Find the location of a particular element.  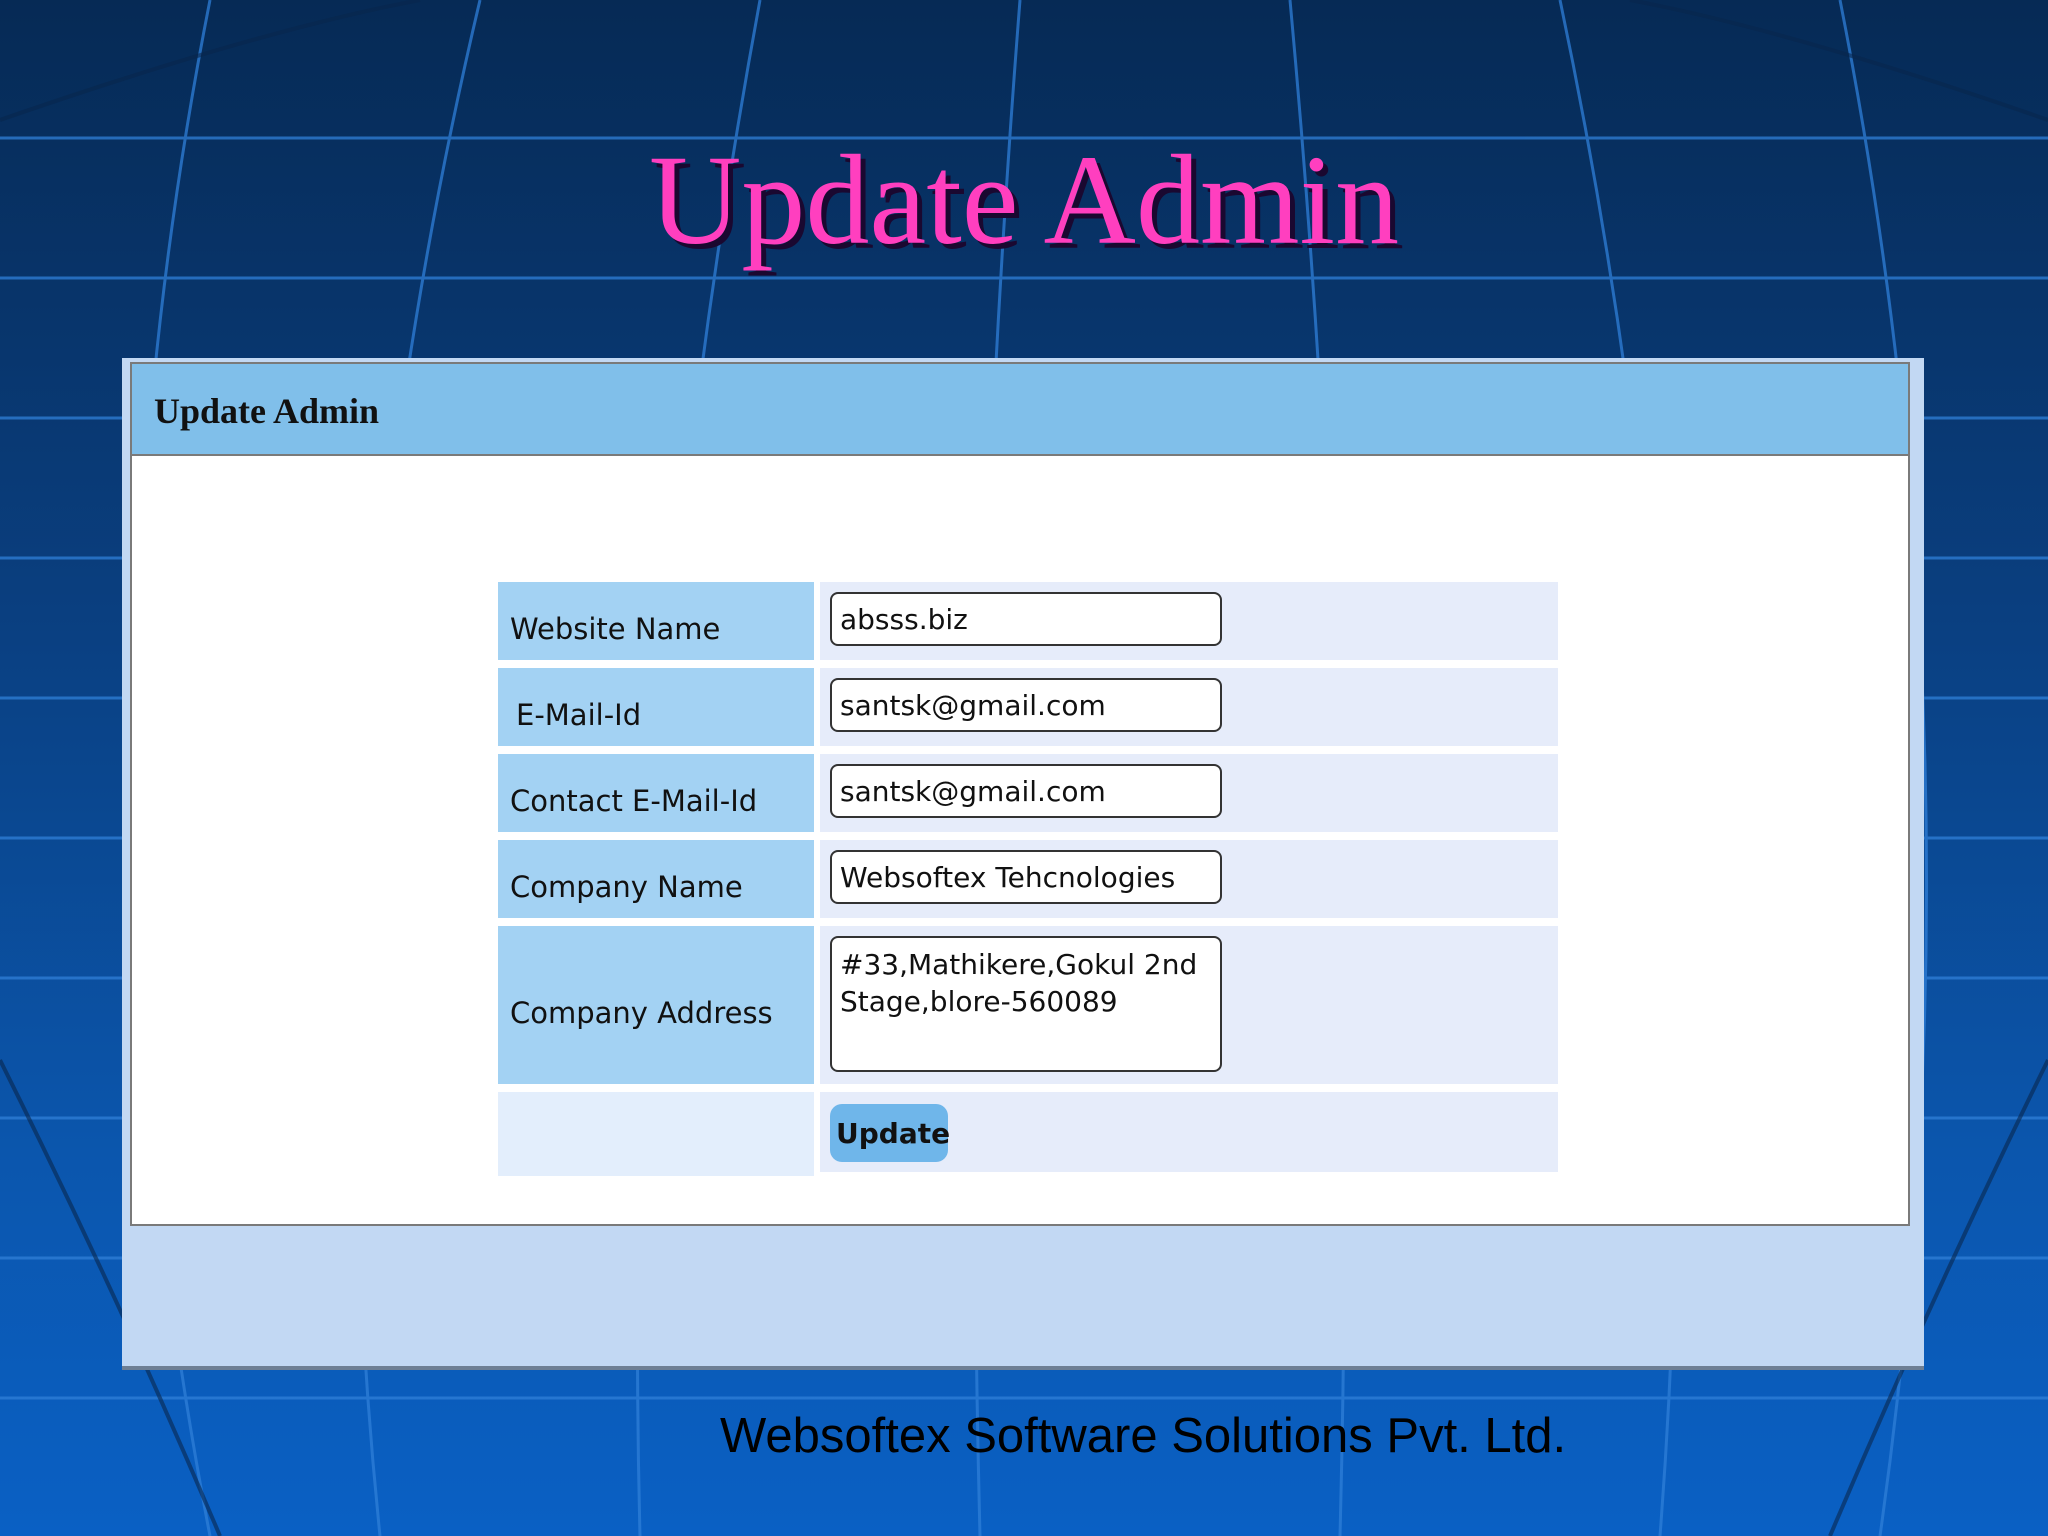

form-row-website-name: Website Name is located at coordinates (1028, 621).